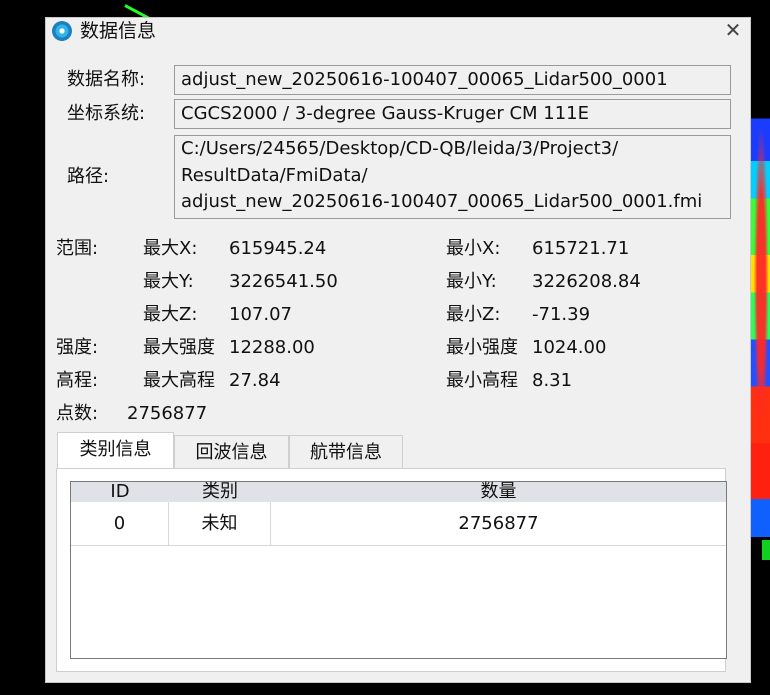 The height and width of the screenshot is (695, 770). What do you see at coordinates (168, 281) in the screenshot?
I see `max-y-label: 最大Y:` at bounding box center [168, 281].